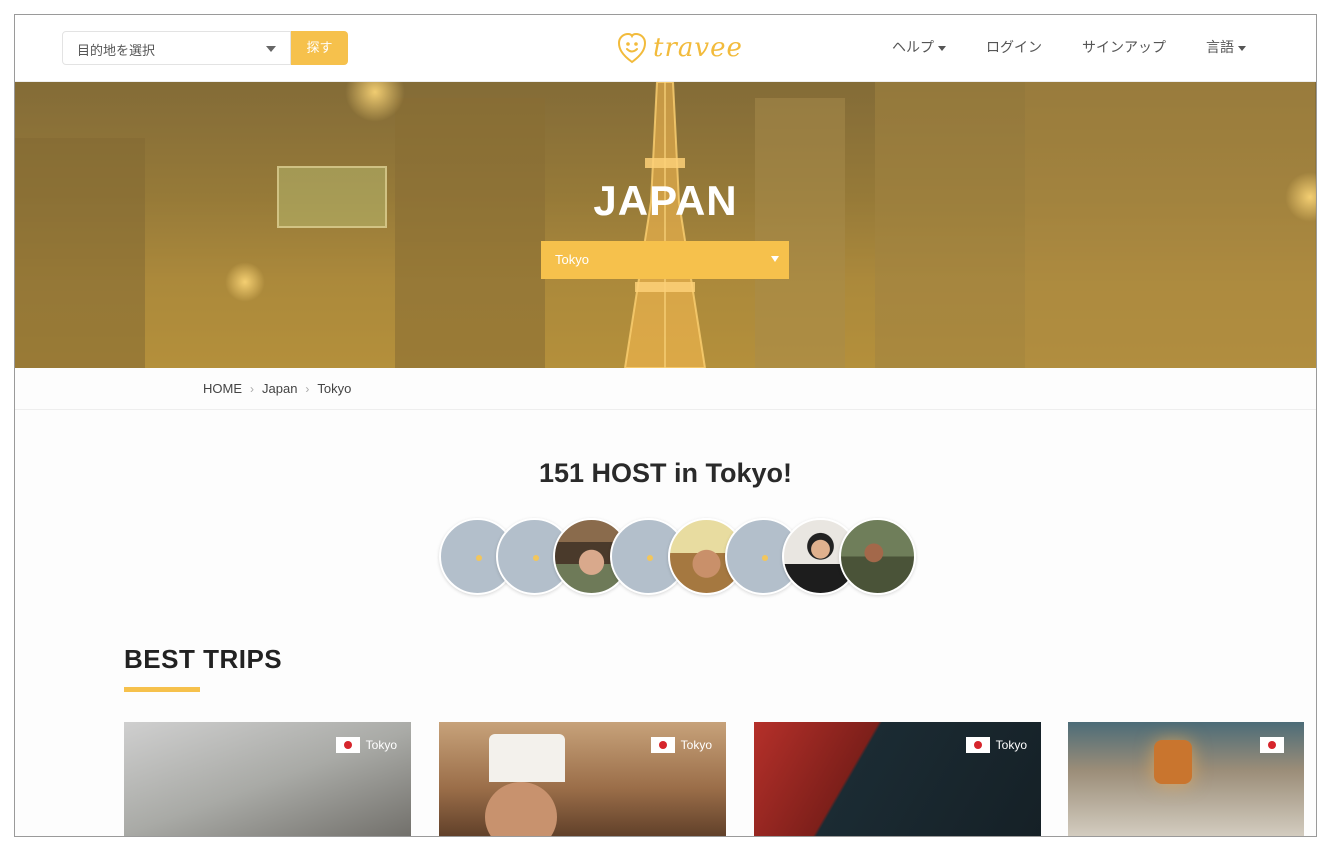 The image size is (1330, 851). Describe the element at coordinates (877, 556) in the screenshot. I see `host-avatar` at that location.